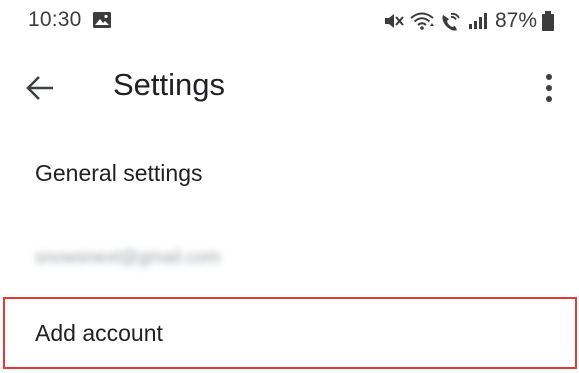 This screenshot has width=579, height=373. I want to click on battery-percent: 87%, so click(515, 20).